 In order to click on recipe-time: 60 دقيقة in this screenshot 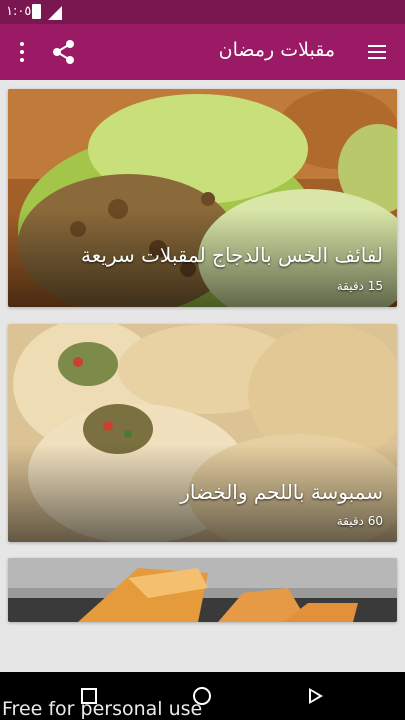, I will do `click(359, 521)`.